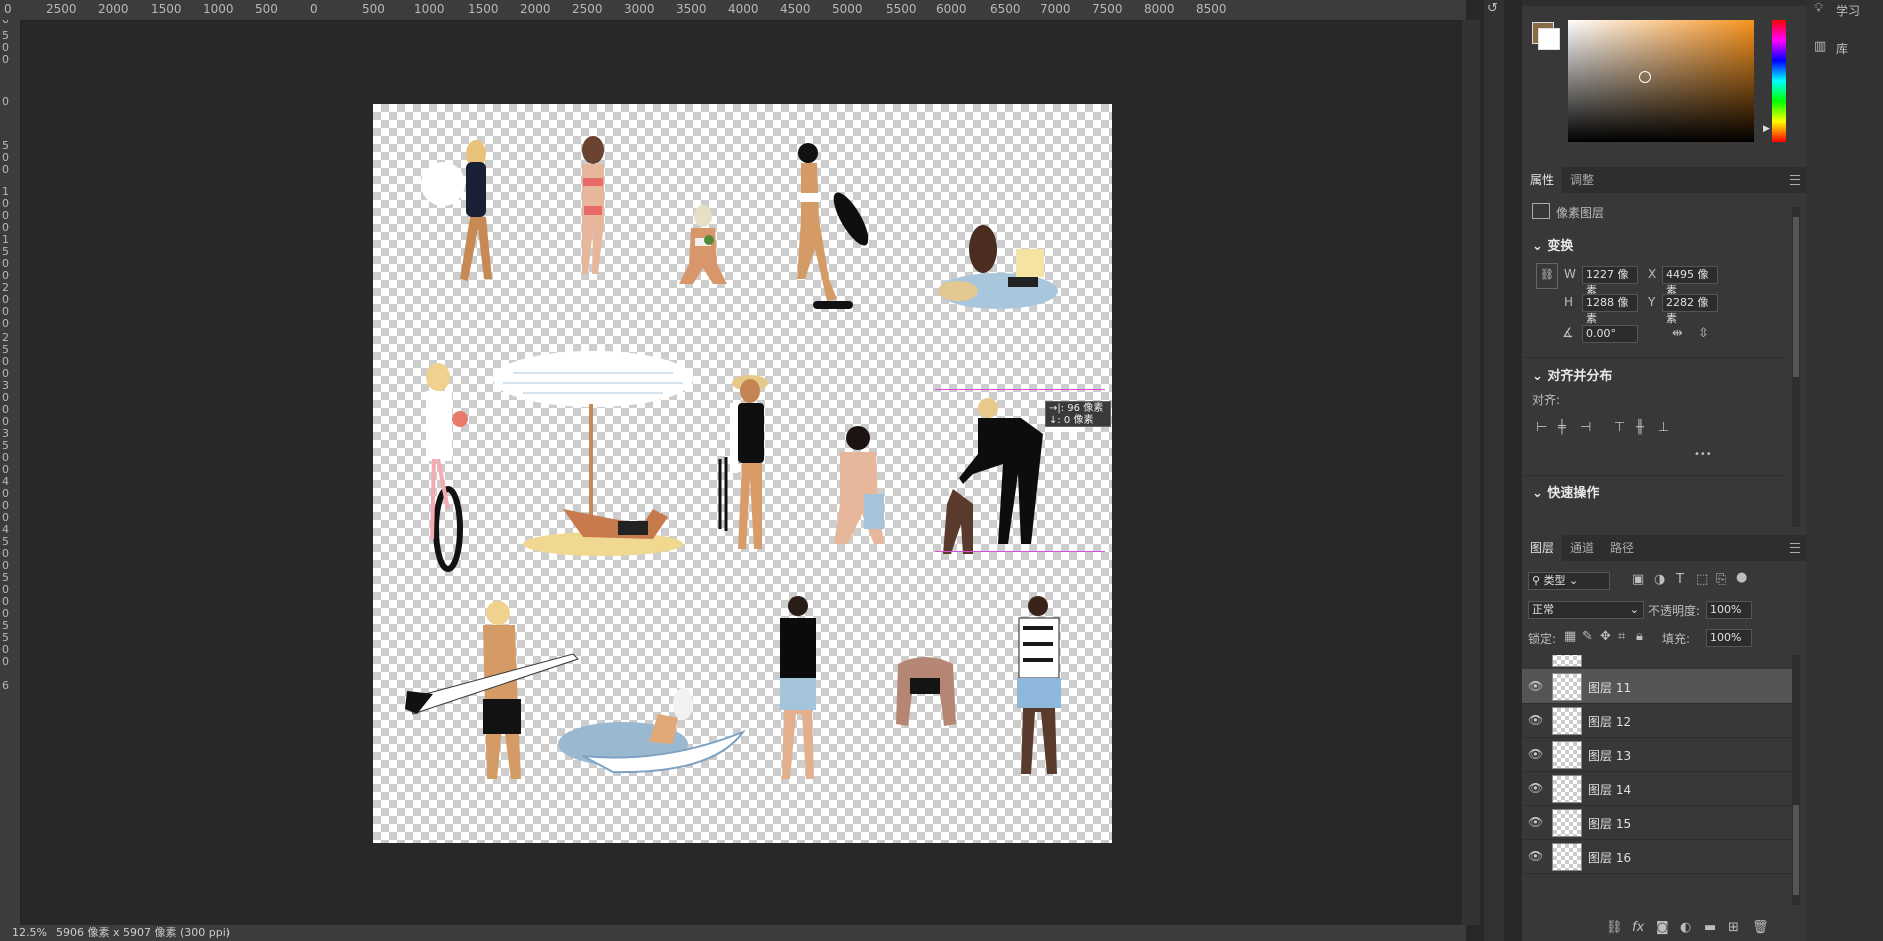  Describe the element at coordinates (1640, 428) in the screenshot. I see `align-vcenter-icon: ╫` at that location.